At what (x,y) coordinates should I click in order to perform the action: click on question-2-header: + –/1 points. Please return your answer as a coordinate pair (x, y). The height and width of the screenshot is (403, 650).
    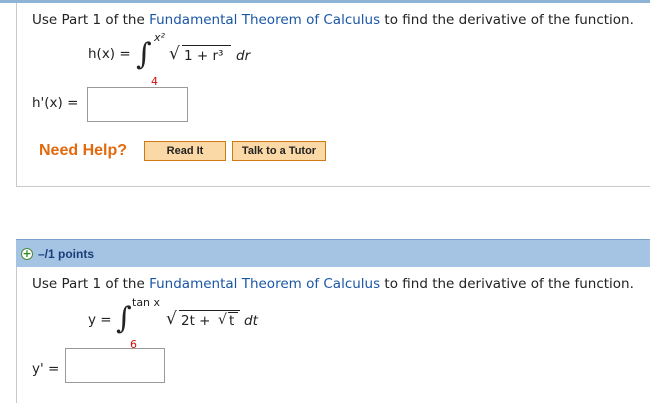
    Looking at the image, I should click on (333, 253).